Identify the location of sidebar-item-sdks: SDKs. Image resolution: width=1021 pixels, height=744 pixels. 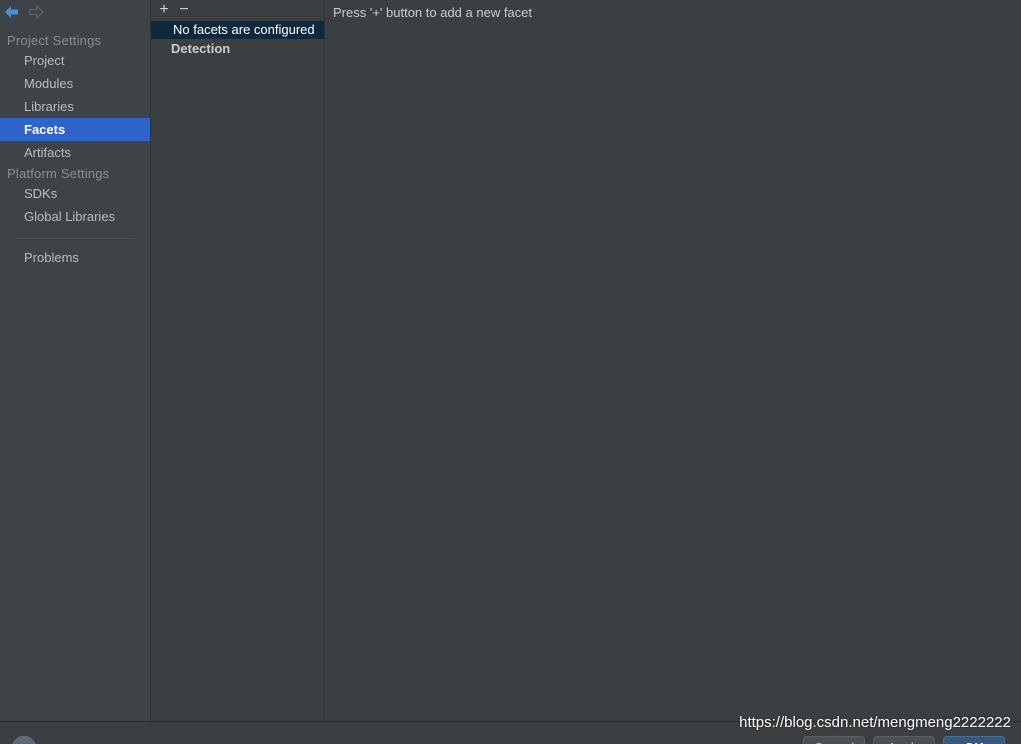
(75, 193).